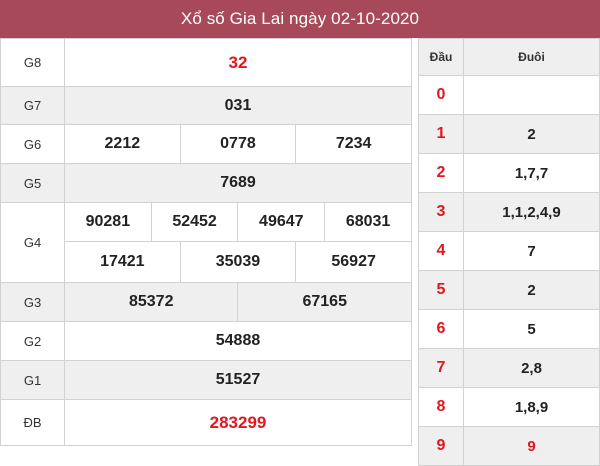 This screenshot has width=600, height=466. I want to click on prize-label: G8, so click(32, 62).